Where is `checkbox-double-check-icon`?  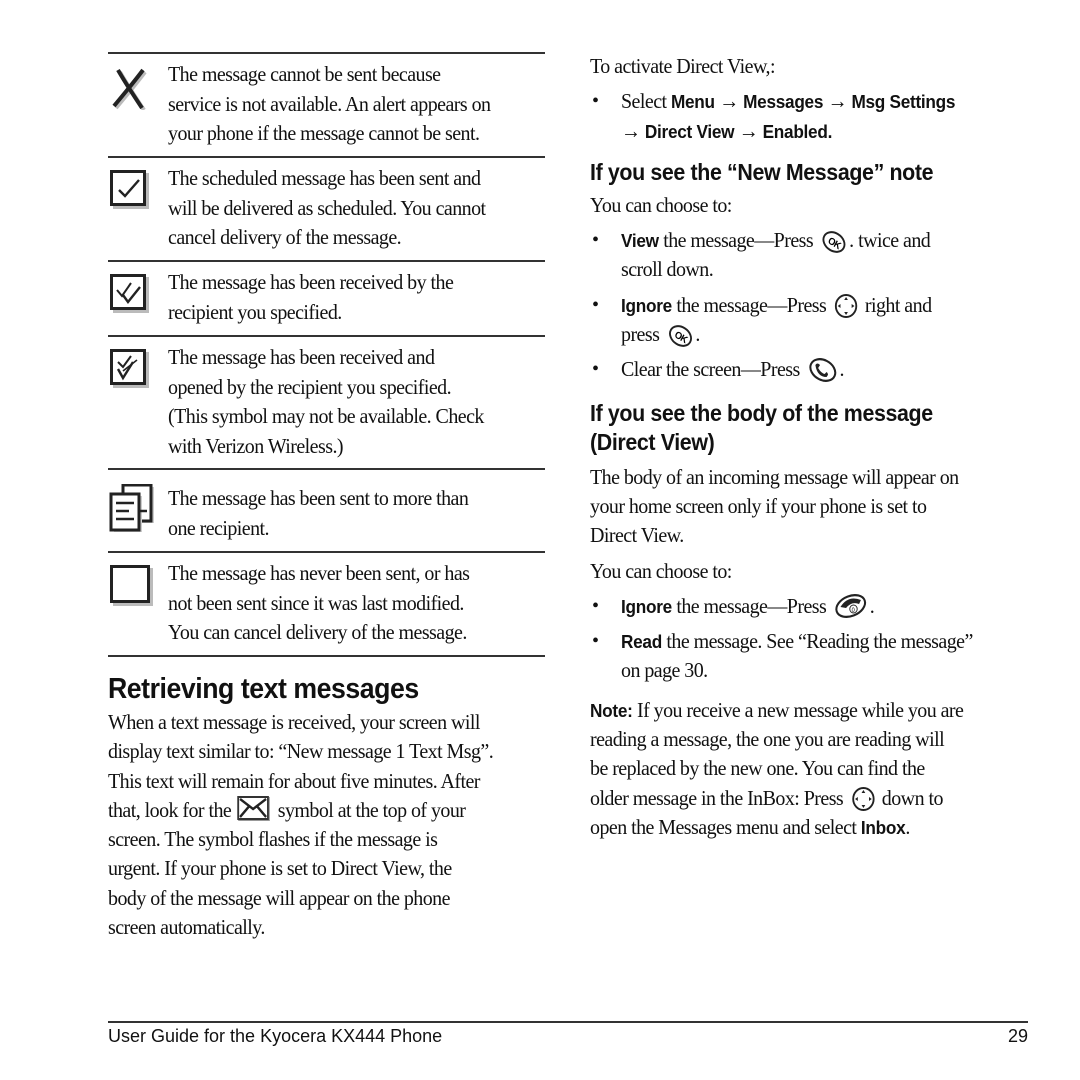 checkbox-double-check-icon is located at coordinates (128, 292).